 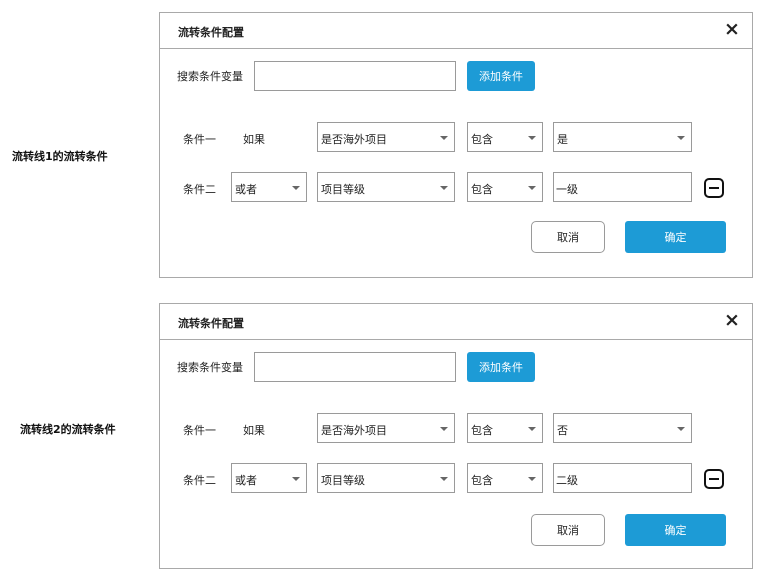 I want to click on input-value: 一级, so click(x=567, y=189).